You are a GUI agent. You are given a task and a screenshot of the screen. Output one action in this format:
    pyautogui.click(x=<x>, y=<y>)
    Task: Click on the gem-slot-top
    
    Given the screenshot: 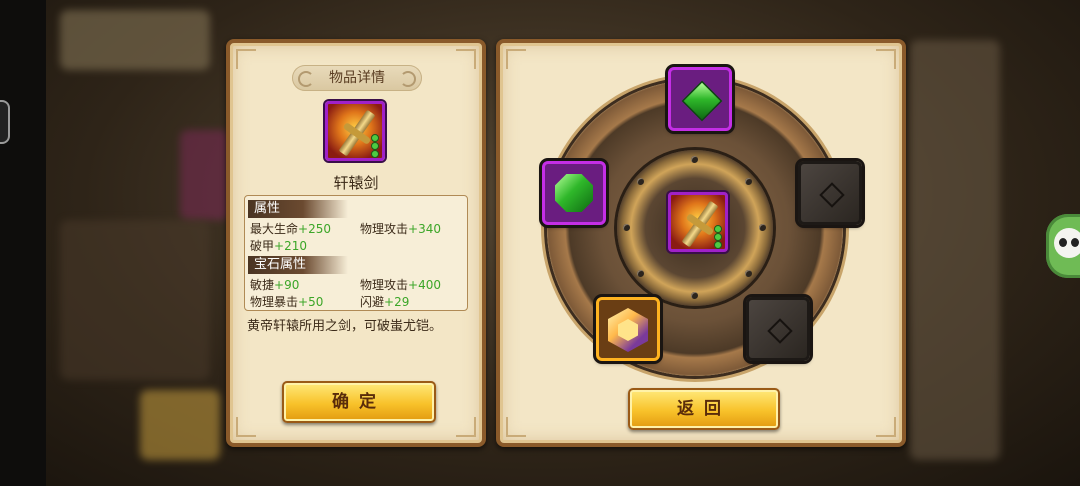 What is the action you would take?
    pyautogui.click(x=700, y=99)
    